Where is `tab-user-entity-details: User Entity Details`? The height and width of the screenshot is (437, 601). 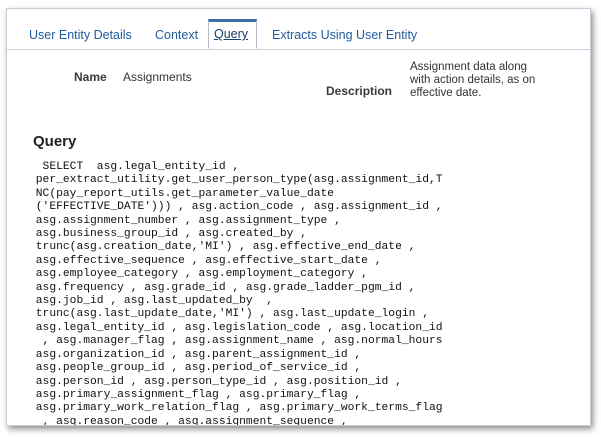
tab-user-entity-details: User Entity Details is located at coordinates (80, 35).